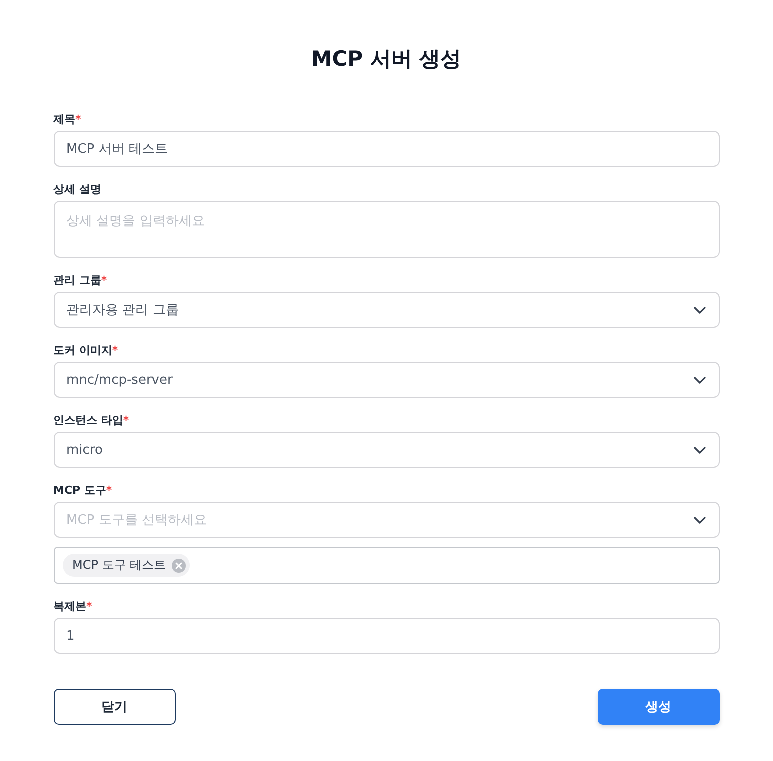 Image resolution: width=773 pixels, height=761 pixels. What do you see at coordinates (387, 149) in the screenshot?
I see `text-input-field: MCP 서버 테스트` at bounding box center [387, 149].